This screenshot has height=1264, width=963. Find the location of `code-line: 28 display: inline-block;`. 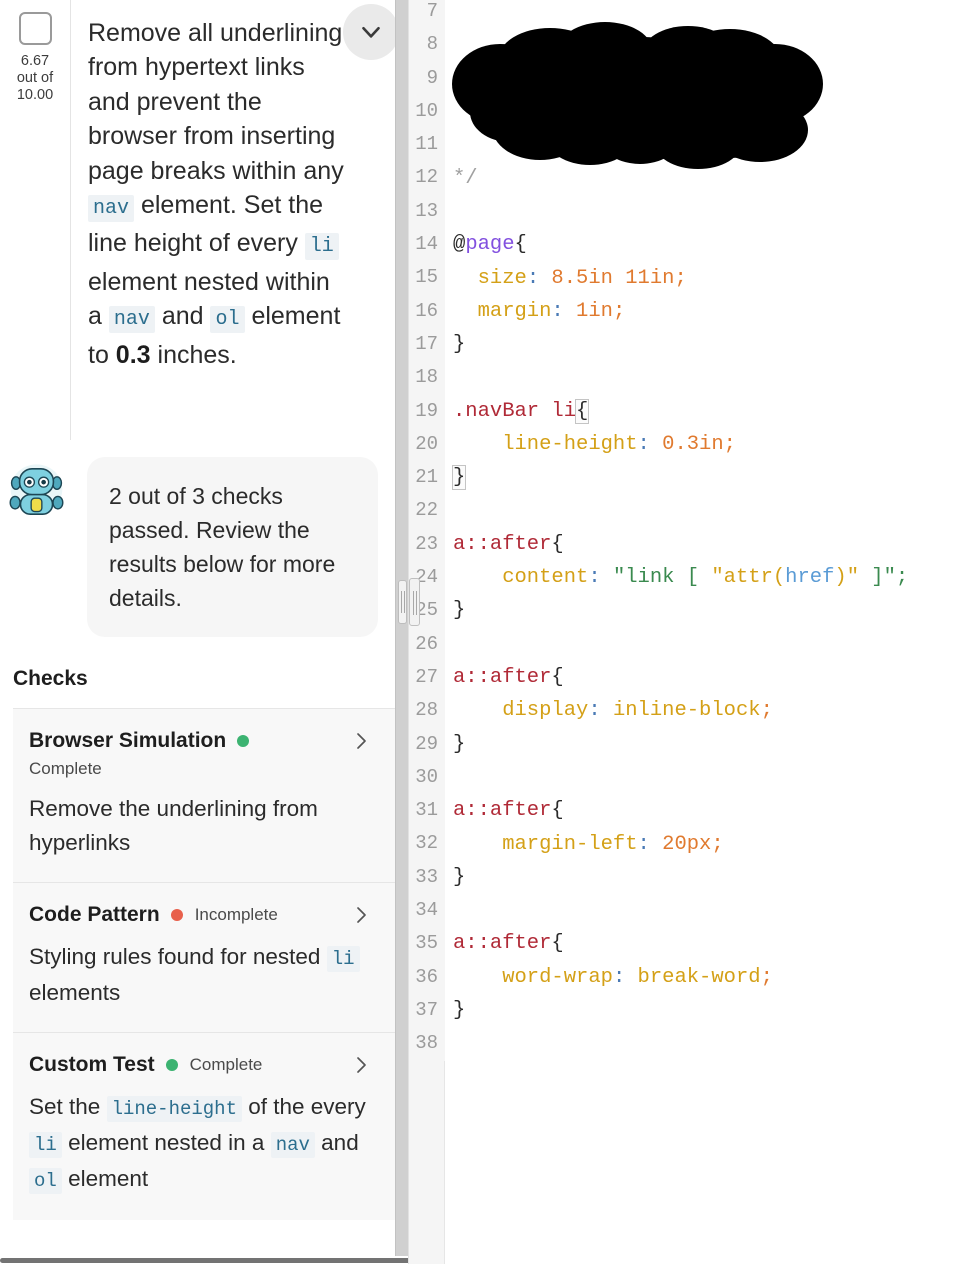

code-line: 28 display: inline-block; is located at coordinates (686, 711).